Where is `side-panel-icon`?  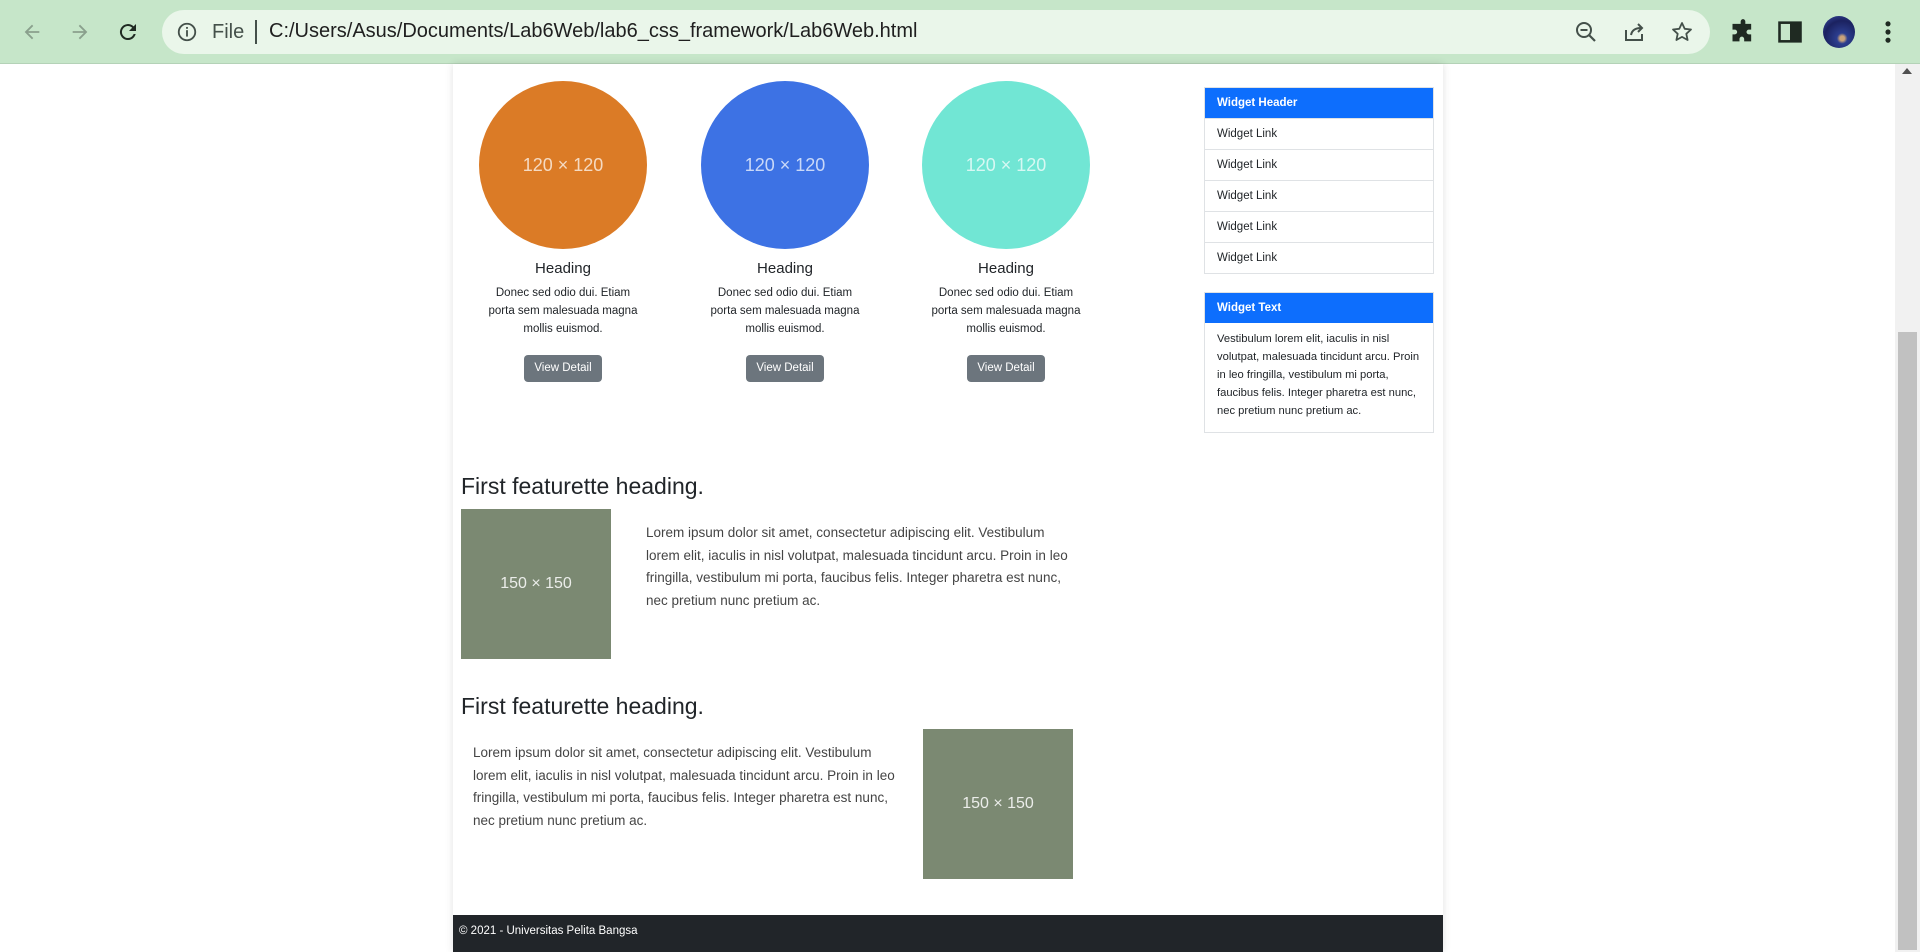
side-panel-icon is located at coordinates (1790, 32).